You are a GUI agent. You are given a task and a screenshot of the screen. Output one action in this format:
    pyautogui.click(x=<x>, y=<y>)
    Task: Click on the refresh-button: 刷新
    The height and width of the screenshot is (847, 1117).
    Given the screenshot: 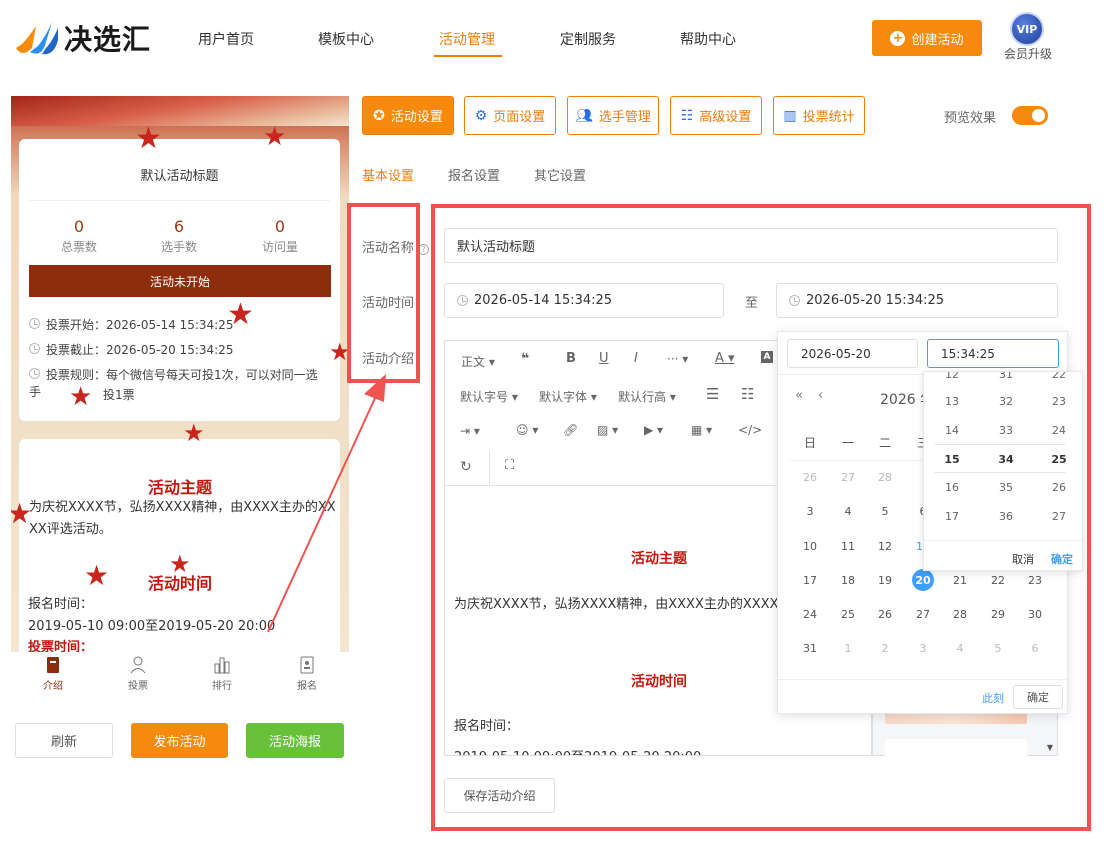 What is the action you would take?
    pyautogui.click(x=64, y=740)
    